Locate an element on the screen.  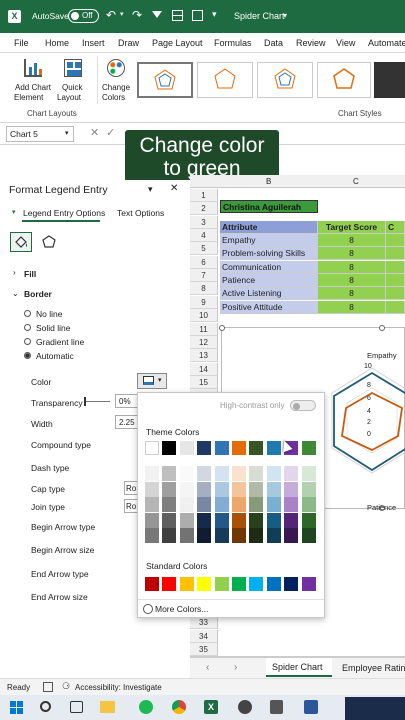
slider-thumb is located at coordinates (85, 401).